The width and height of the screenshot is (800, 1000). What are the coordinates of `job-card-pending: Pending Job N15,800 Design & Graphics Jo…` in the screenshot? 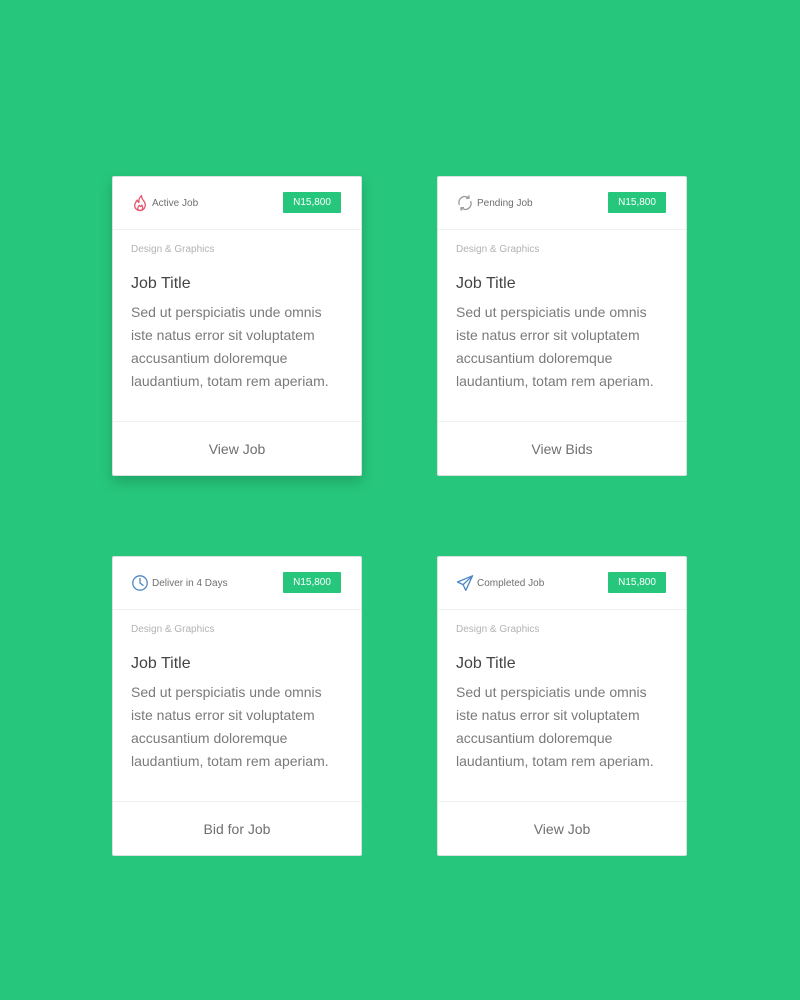 It's located at (562, 326).